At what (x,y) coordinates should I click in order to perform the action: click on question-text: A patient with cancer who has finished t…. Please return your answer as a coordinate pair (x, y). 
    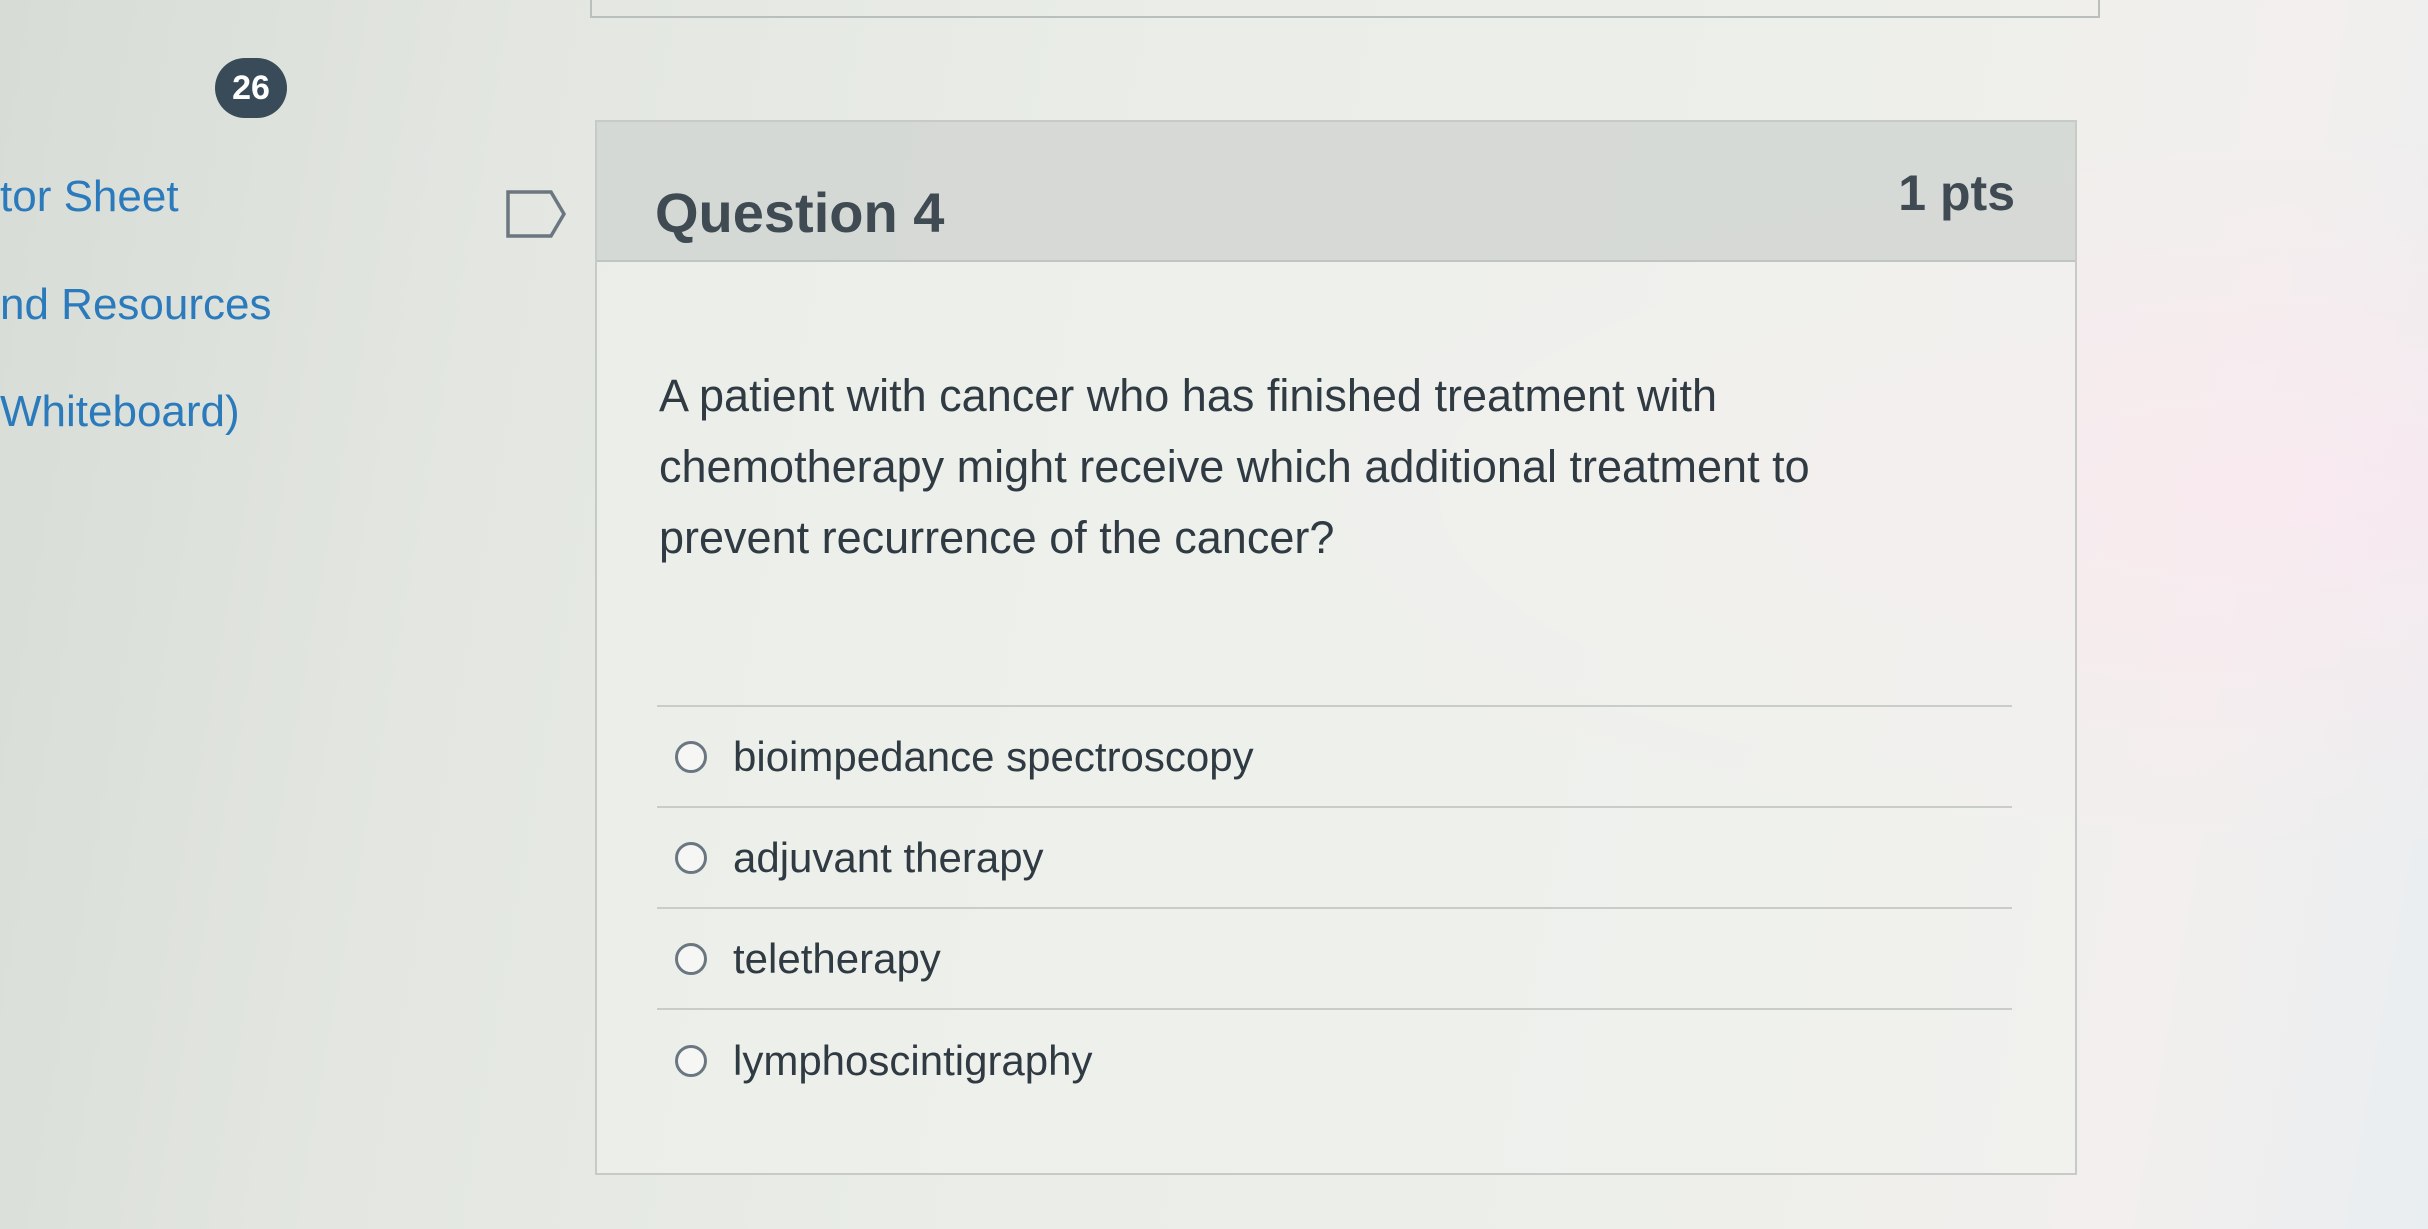
    Looking at the image, I should click on (1234, 466).